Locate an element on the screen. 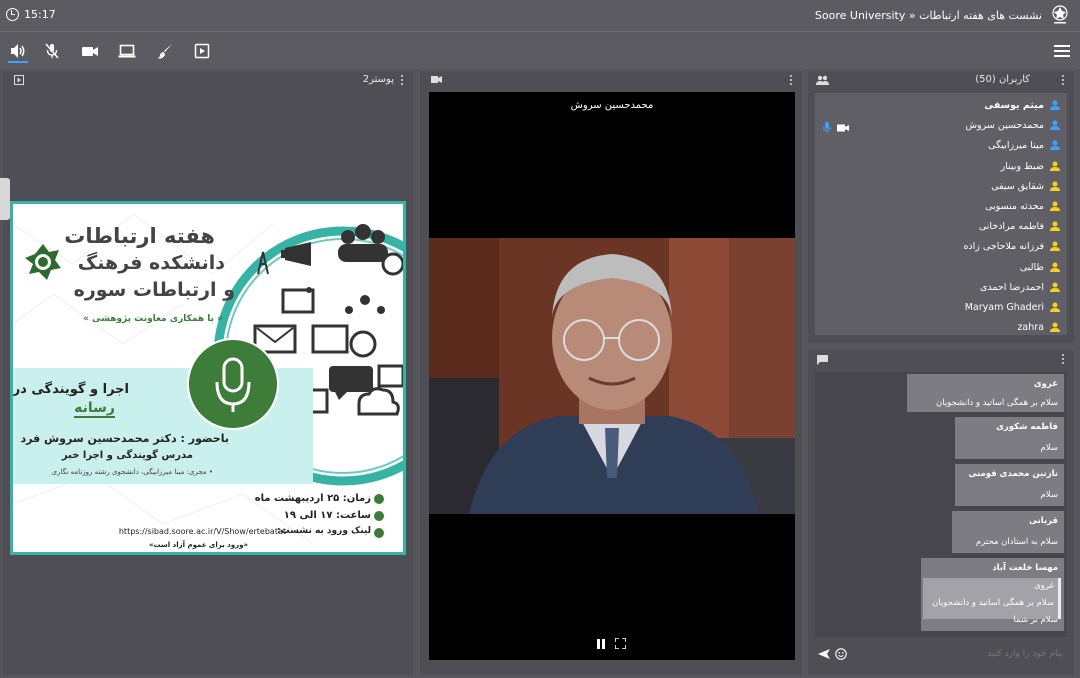 The image size is (1080, 678). users-icon is located at coordinates (822, 80).